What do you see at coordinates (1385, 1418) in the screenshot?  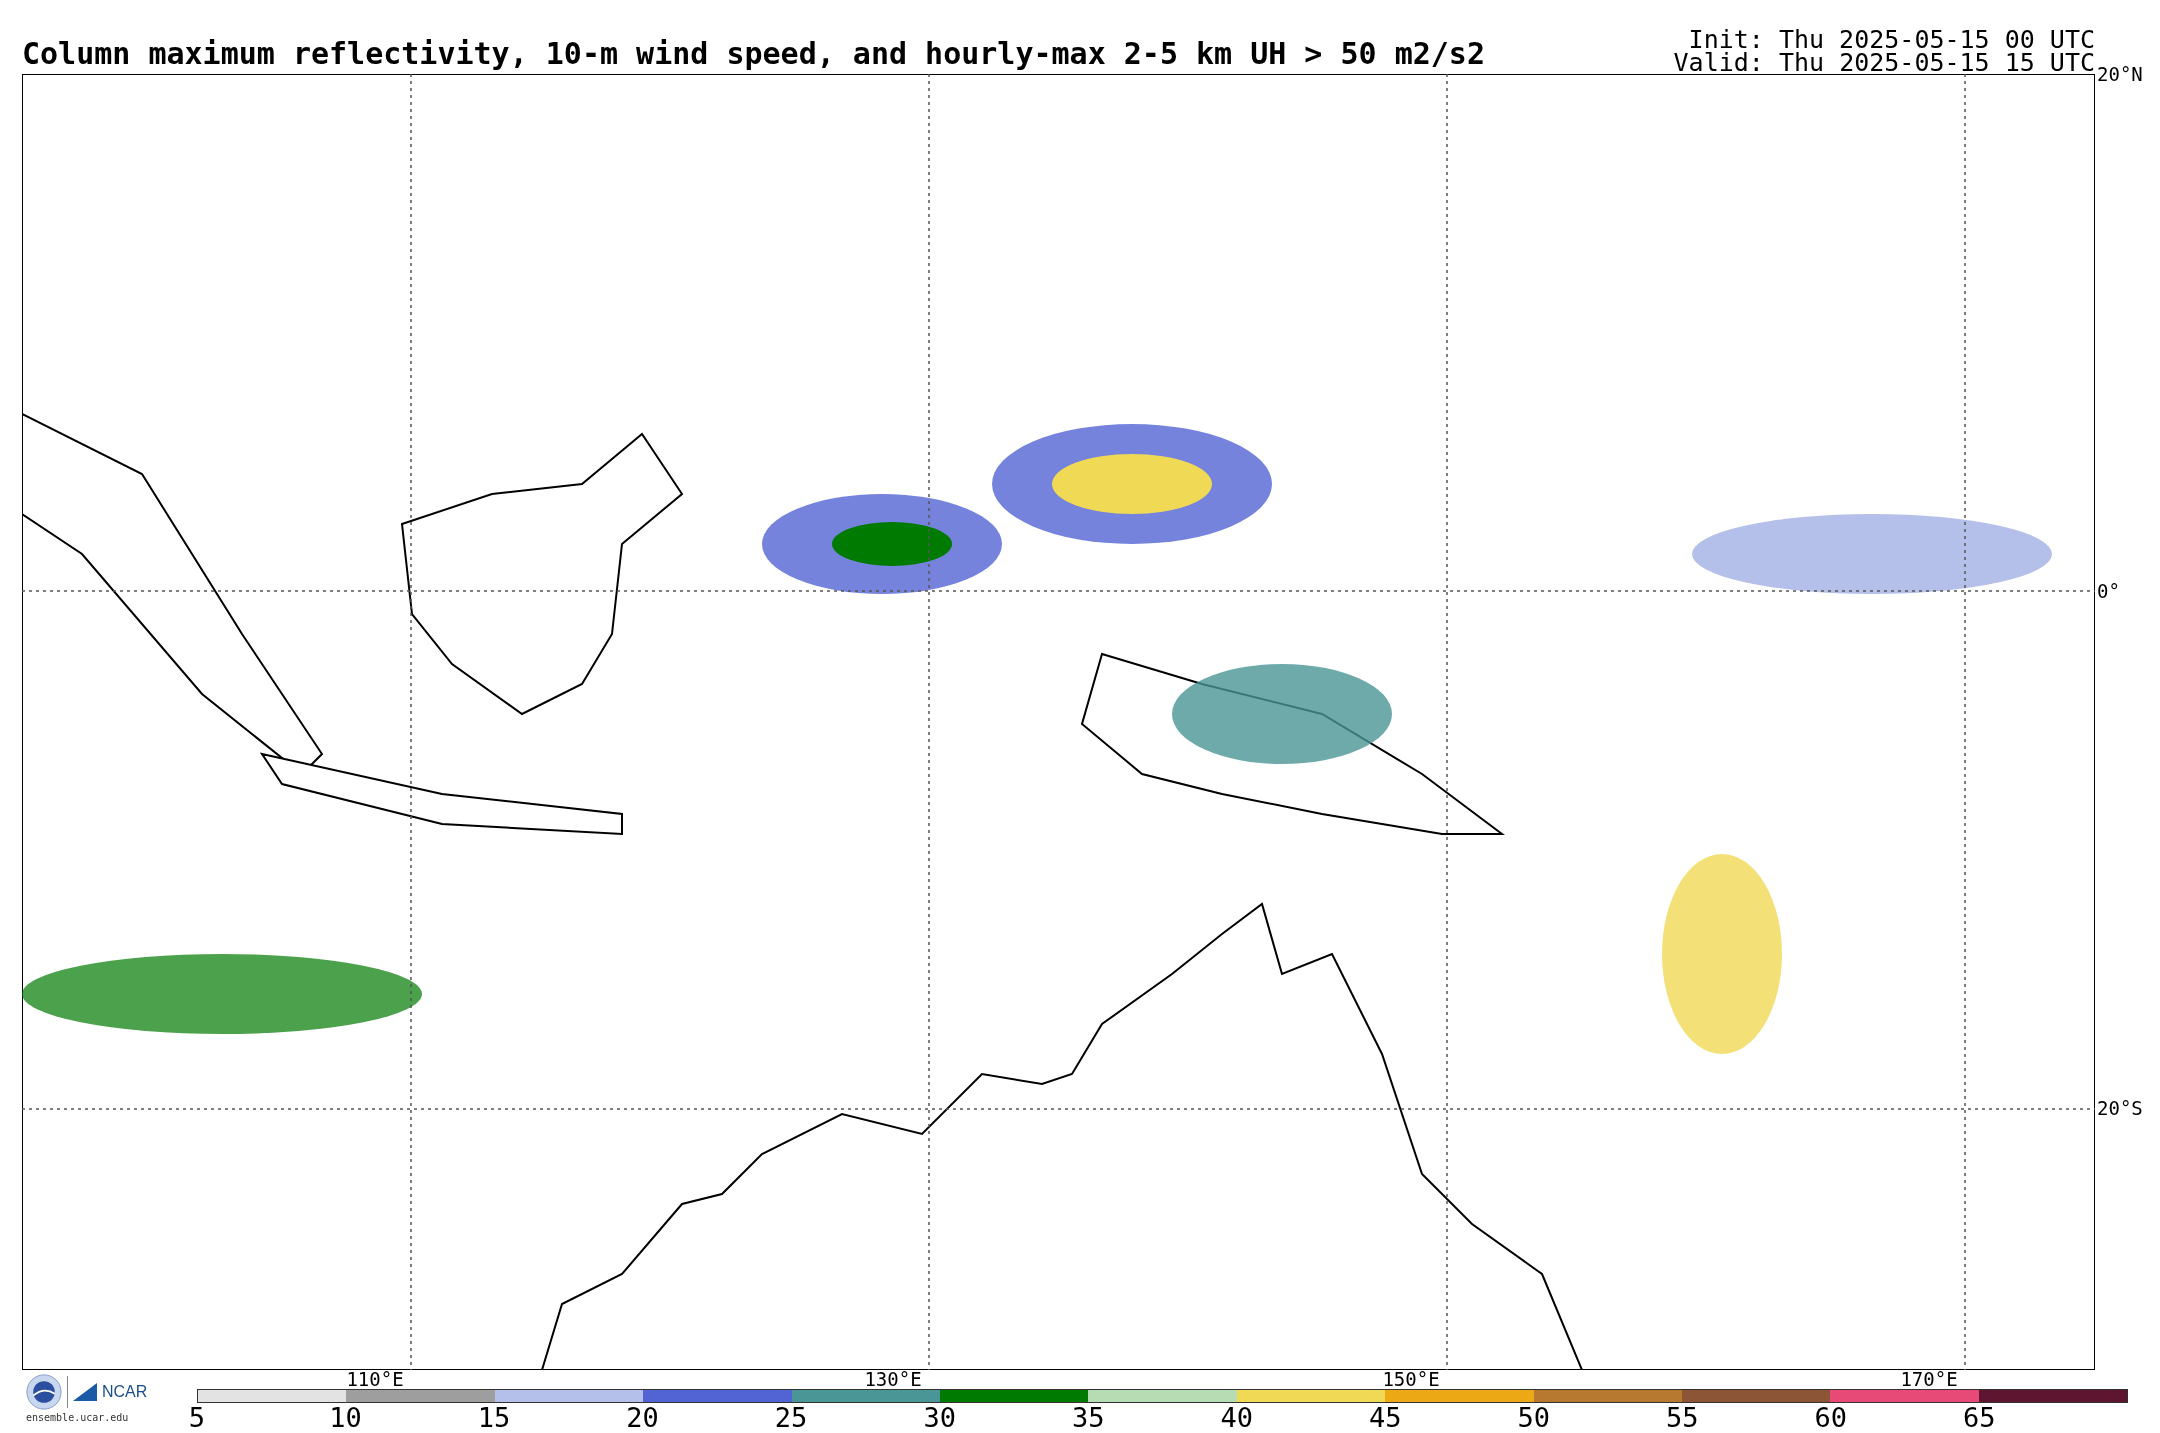 I see `scale-label: 45` at bounding box center [1385, 1418].